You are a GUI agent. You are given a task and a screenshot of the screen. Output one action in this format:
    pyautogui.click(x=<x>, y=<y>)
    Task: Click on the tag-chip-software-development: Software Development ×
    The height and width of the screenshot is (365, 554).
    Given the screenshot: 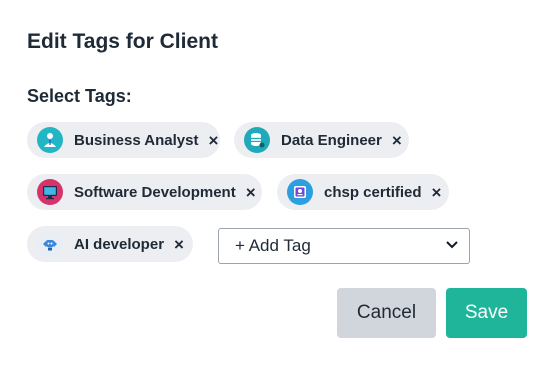 What is the action you would take?
    pyautogui.click(x=144, y=192)
    